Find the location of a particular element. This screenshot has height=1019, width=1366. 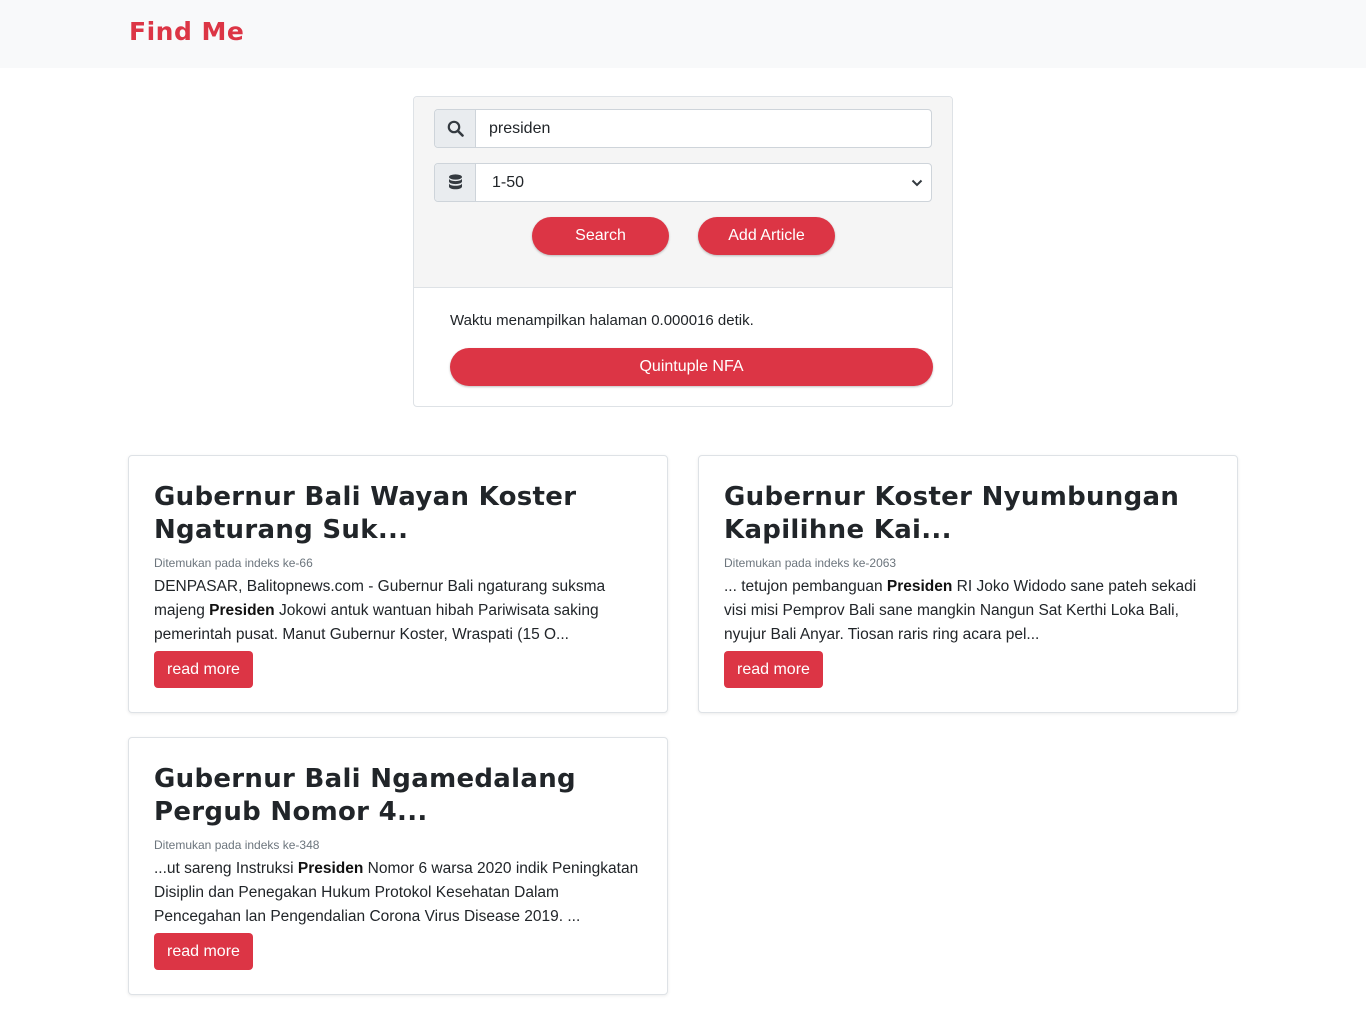

range-select-group: 1-50 is located at coordinates (683, 182).